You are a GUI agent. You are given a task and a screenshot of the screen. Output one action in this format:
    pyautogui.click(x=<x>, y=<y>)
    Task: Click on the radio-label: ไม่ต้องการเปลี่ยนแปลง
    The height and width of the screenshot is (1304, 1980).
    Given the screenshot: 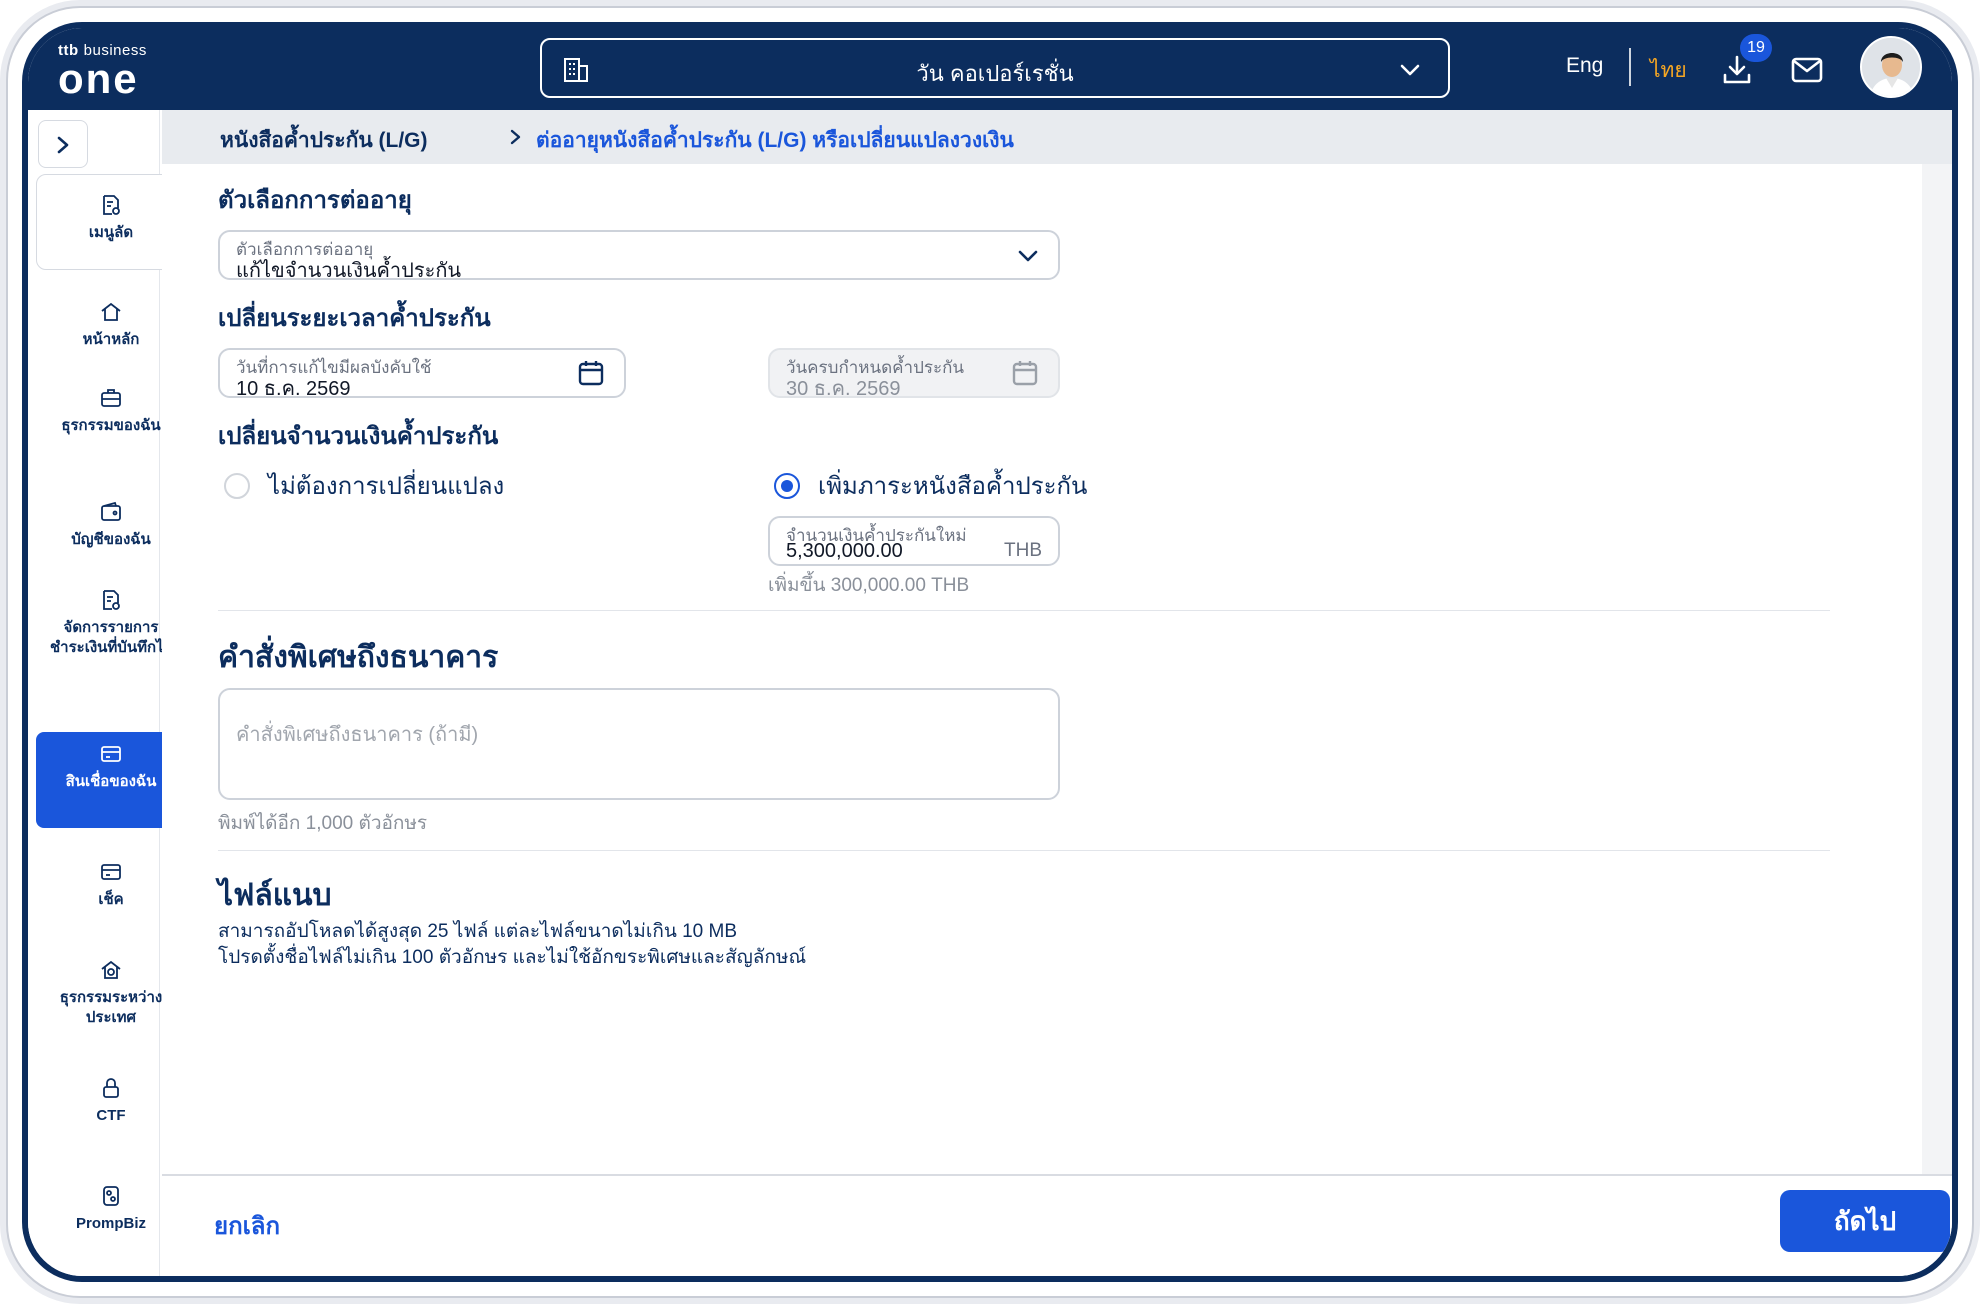 What is the action you would take?
    pyautogui.click(x=386, y=486)
    